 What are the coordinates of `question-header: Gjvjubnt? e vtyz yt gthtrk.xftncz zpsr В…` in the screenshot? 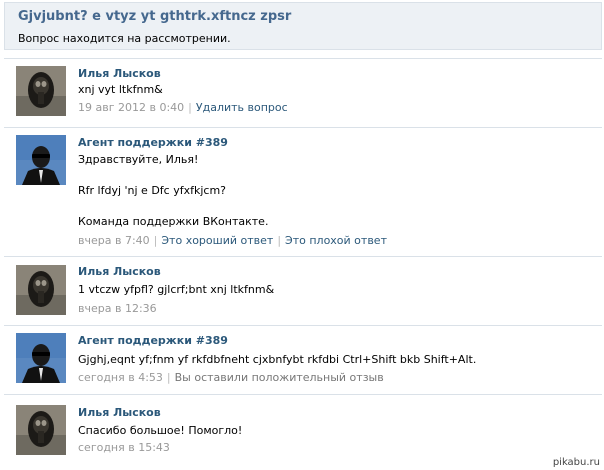 It's located at (303, 26).